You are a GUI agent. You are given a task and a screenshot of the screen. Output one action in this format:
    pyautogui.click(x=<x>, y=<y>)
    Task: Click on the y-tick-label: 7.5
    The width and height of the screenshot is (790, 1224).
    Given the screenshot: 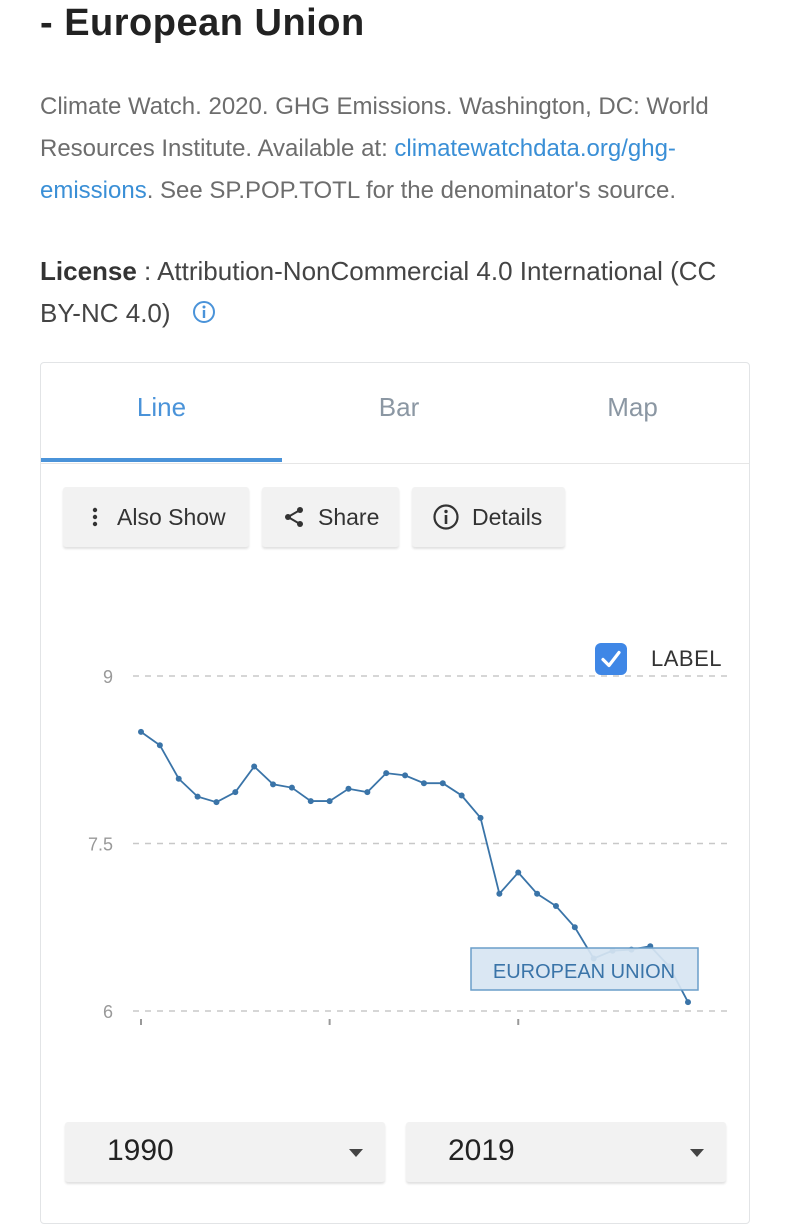 What is the action you would take?
    pyautogui.click(x=100, y=845)
    